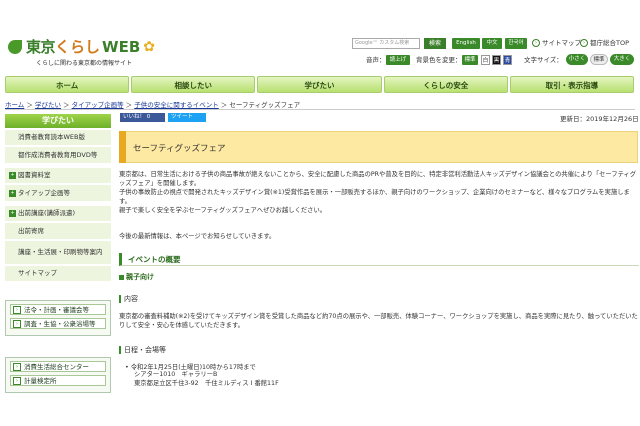 This screenshot has width=640, height=426. I want to click on bg-standard-button: 標準, so click(470, 60).